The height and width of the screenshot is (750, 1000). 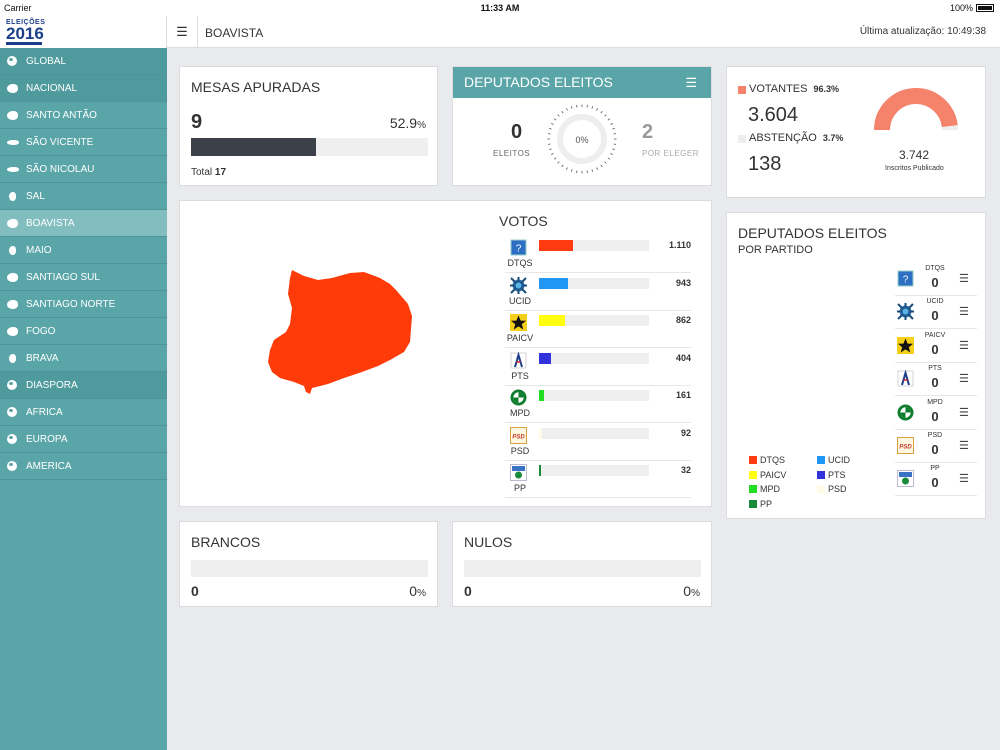 I want to click on sidebar-item-sao-nicolau: SÃO NICOLAU, so click(x=83, y=169).